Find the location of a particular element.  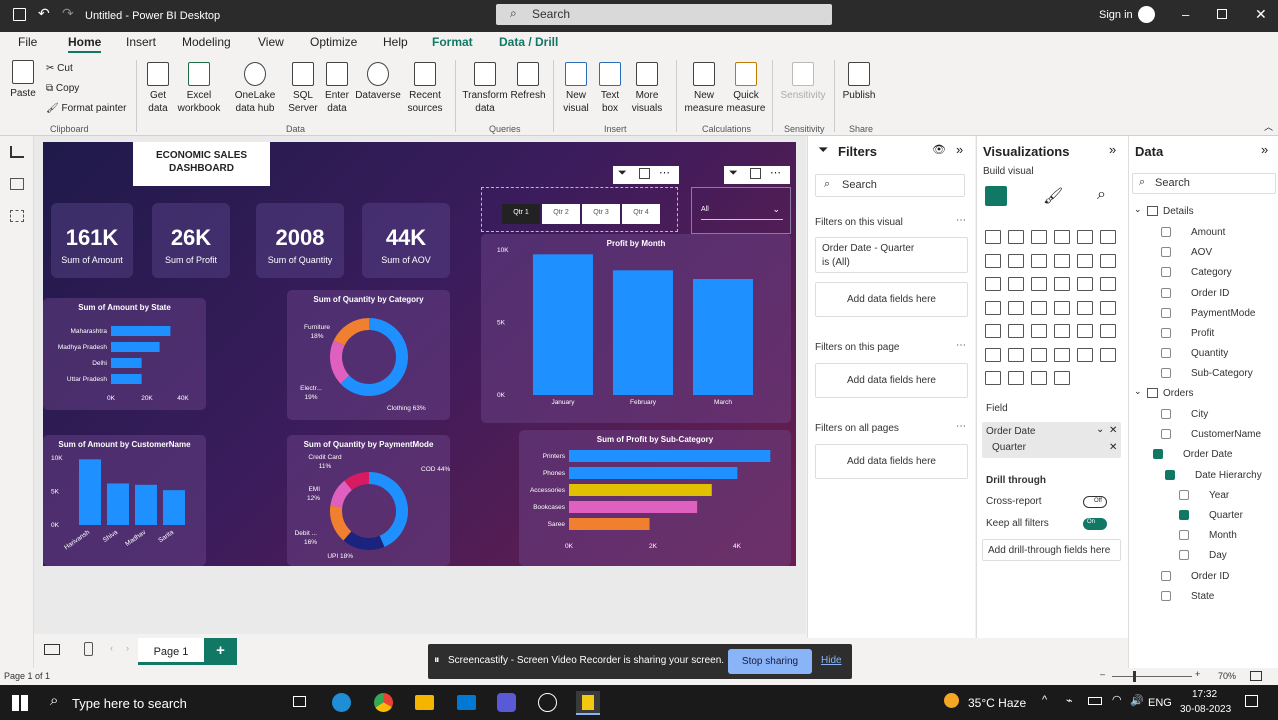

dell-icon is located at coordinates (547, 702).